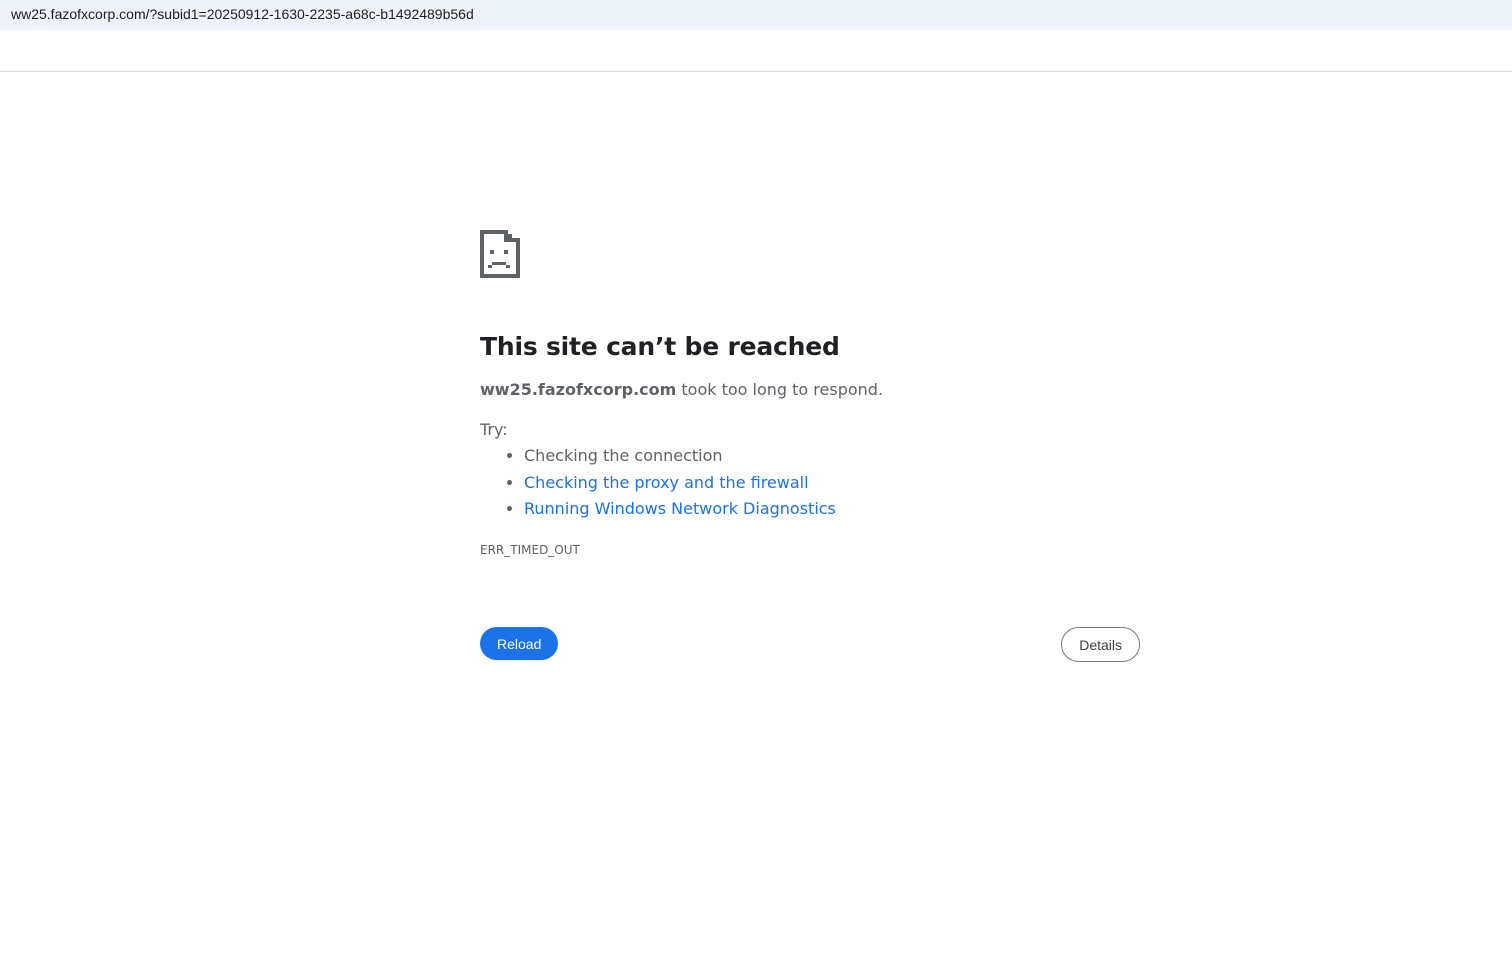 The width and height of the screenshot is (1512, 962). I want to click on suggestion-proxy-firewall-link: Checking the proxy and the firewall, so click(666, 482).